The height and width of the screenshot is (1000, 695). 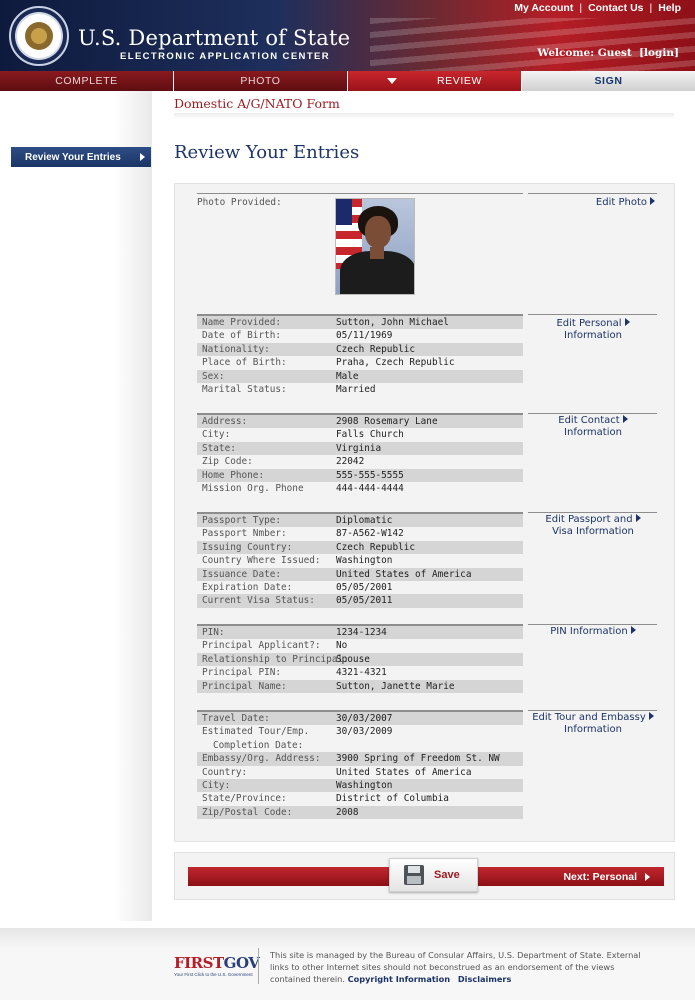 I want to click on edit-personal-link: Edit Personal Information, so click(x=593, y=329).